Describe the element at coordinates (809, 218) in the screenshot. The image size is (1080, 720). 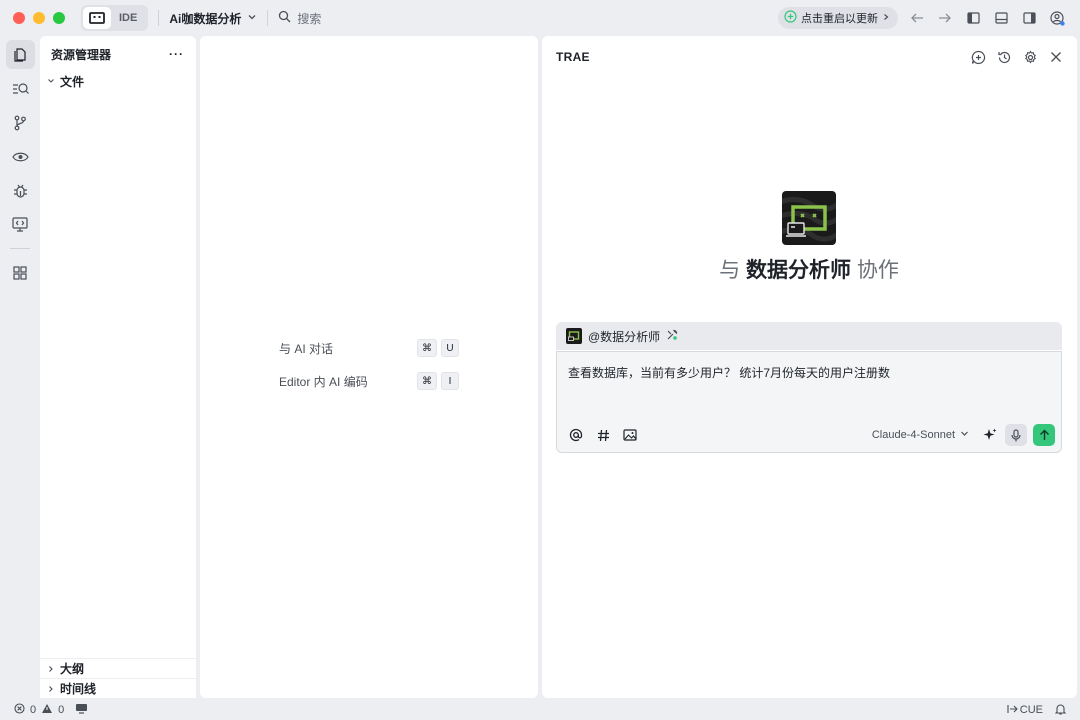
I see `data-analyst-agent-logo-icon` at that location.